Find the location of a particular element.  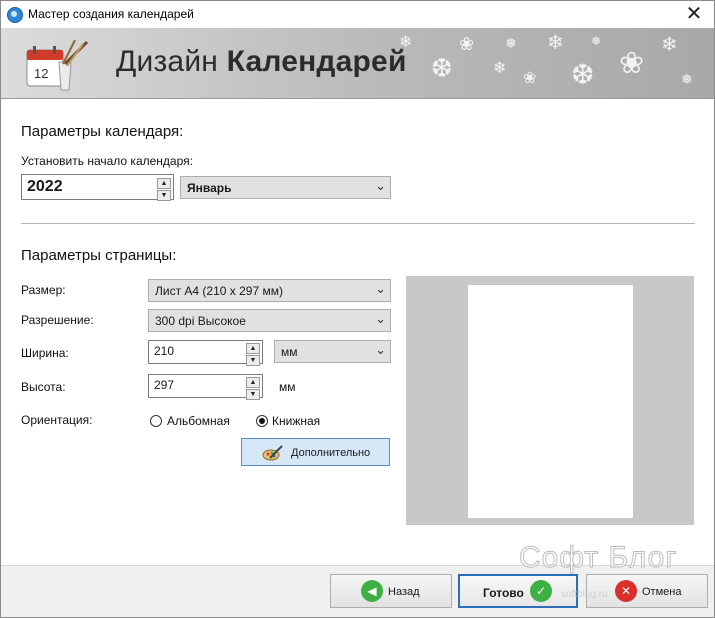

resolution-label: Разрешение: is located at coordinates (57, 320).